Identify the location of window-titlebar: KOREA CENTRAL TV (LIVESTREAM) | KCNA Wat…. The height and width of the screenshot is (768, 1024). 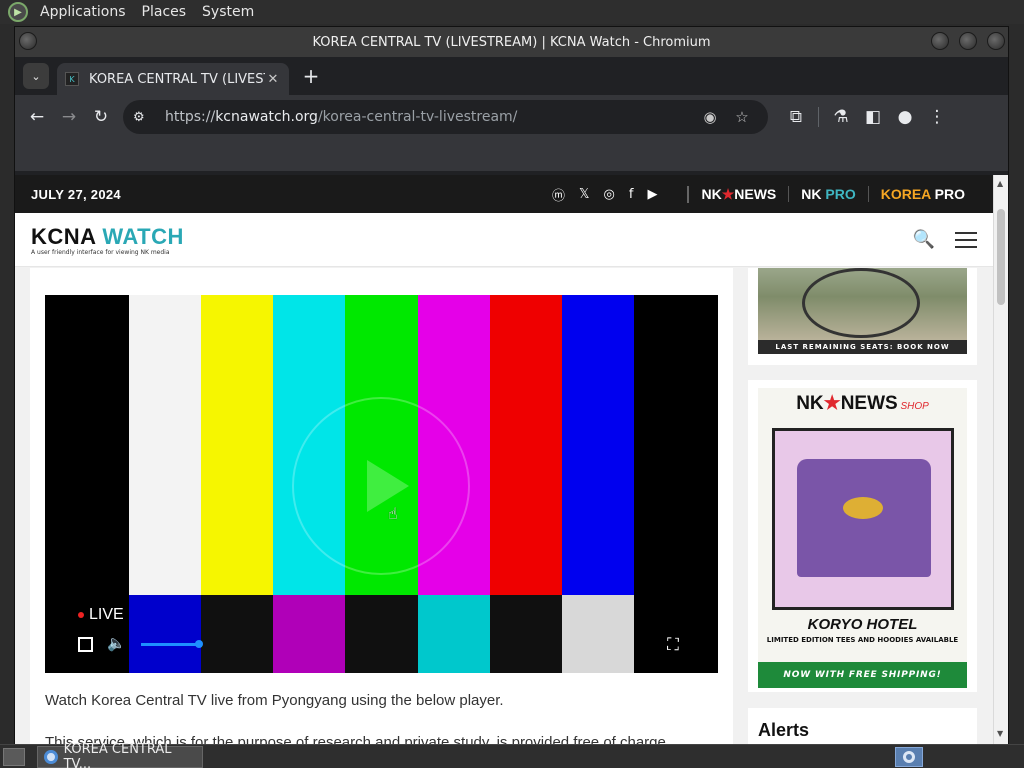
(511, 42).